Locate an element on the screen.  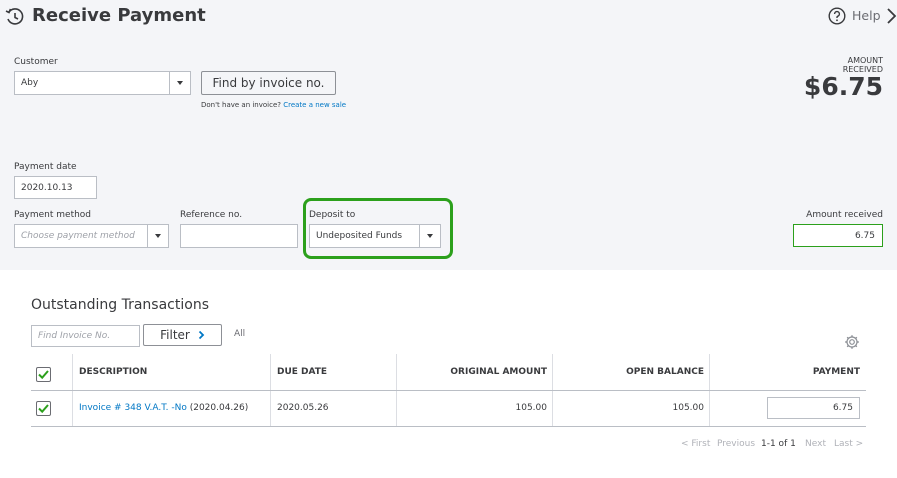
column-header-original-amount: ORIGINAL AMOUNT is located at coordinates (471, 372).